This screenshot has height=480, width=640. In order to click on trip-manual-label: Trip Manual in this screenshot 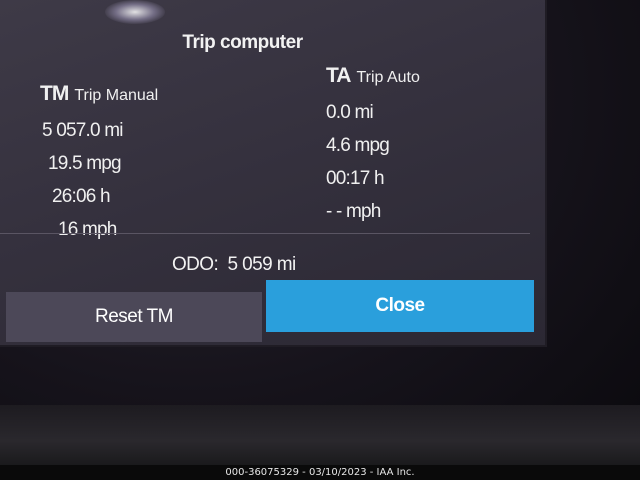, I will do `click(116, 95)`.